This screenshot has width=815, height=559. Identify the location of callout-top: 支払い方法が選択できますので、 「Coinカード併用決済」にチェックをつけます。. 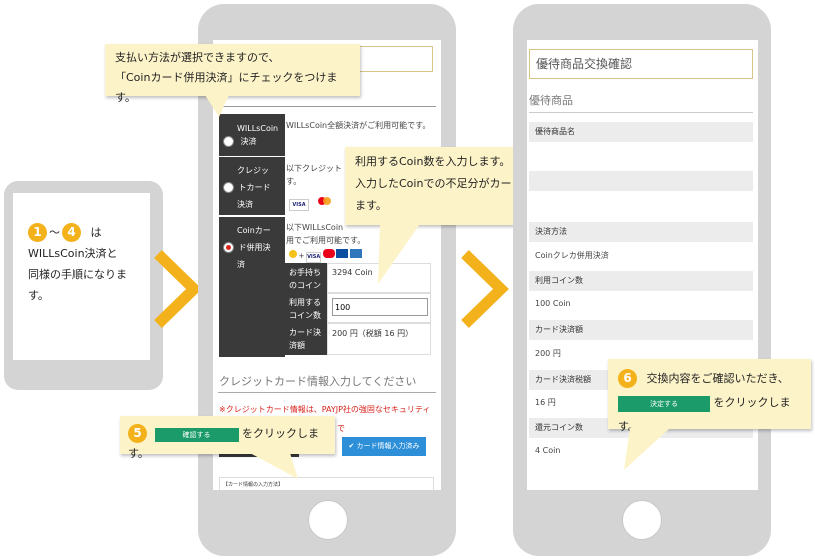
(232, 74).